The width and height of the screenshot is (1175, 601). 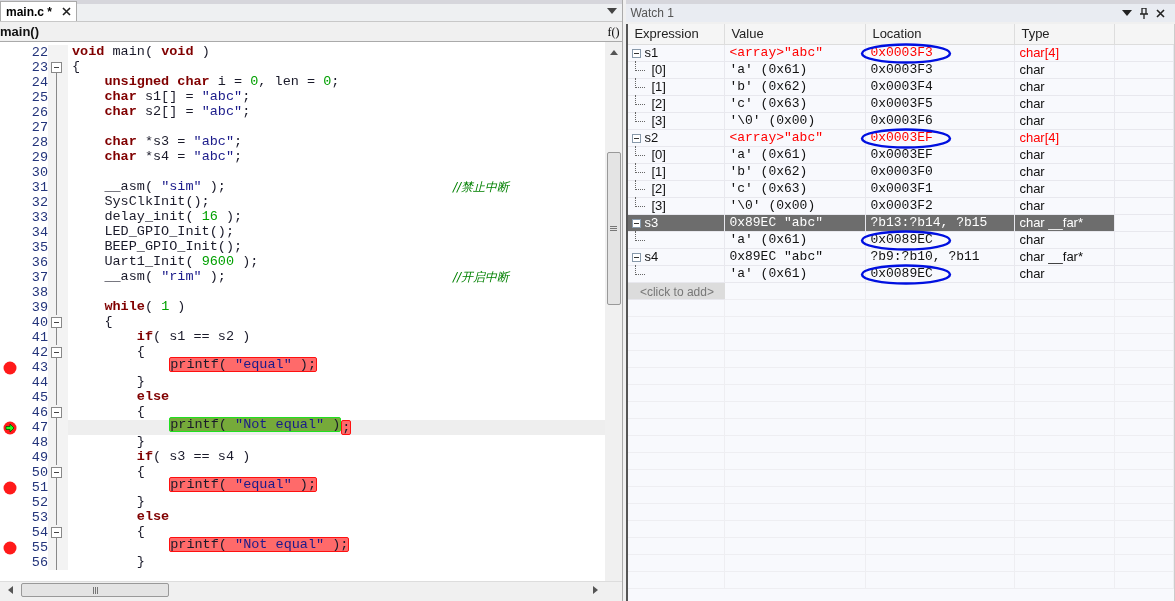 What do you see at coordinates (677, 34) in the screenshot?
I see `column-header: Expression` at bounding box center [677, 34].